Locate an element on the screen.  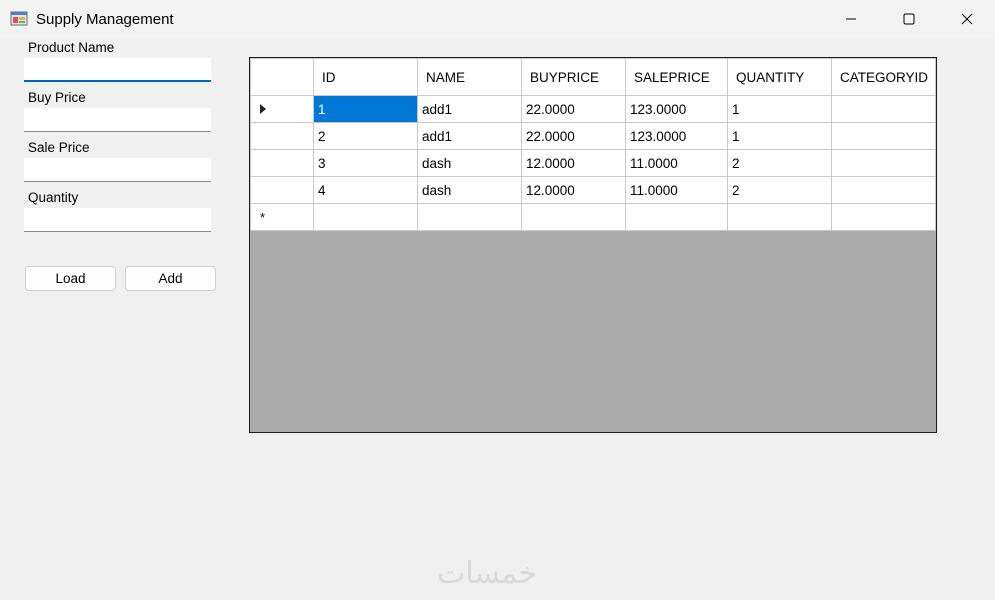
buy-price-input is located at coordinates (117, 120).